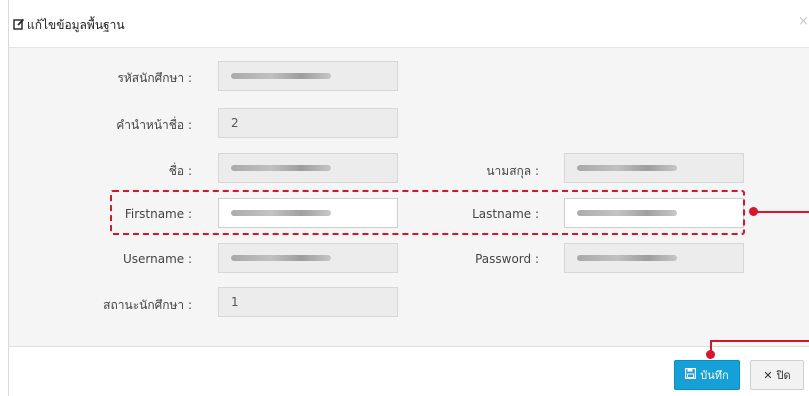 This screenshot has width=809, height=396. I want to click on first-name-th-field, so click(308, 168).